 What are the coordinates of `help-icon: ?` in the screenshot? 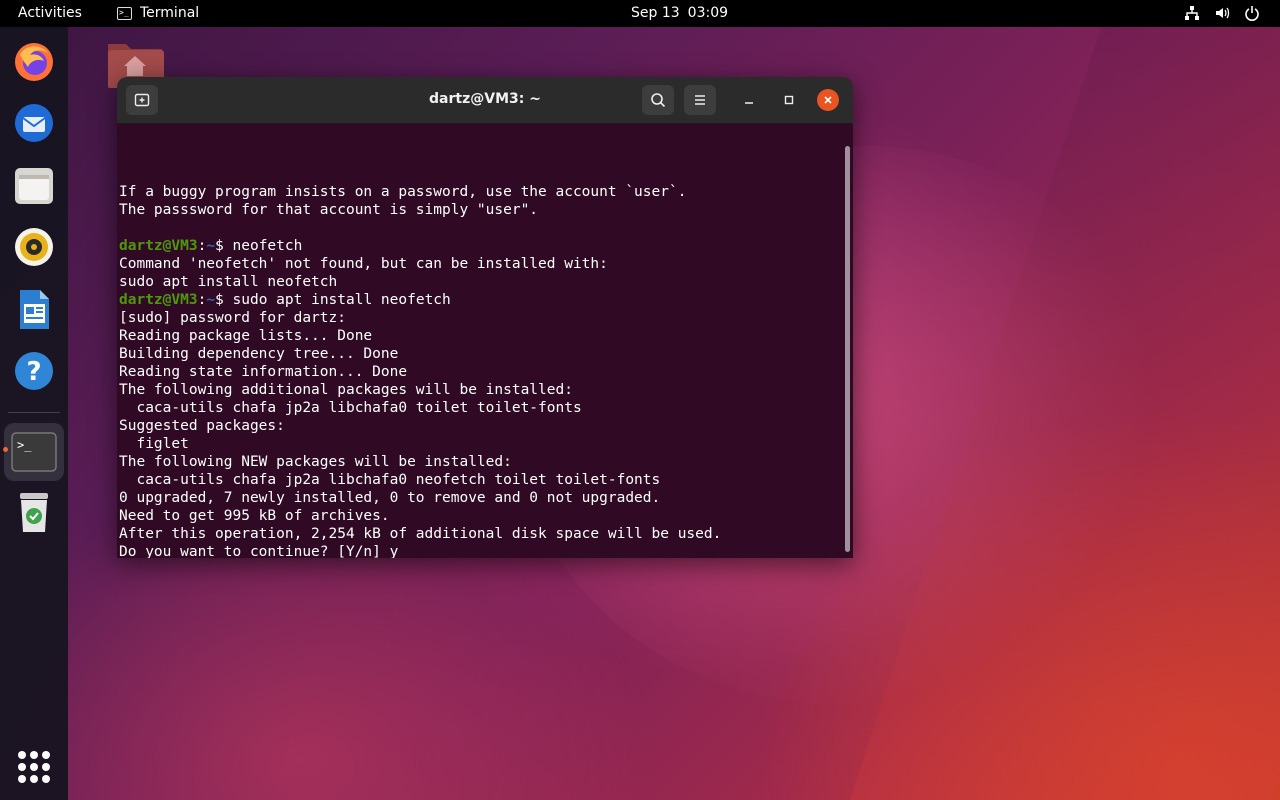 It's located at (34, 371).